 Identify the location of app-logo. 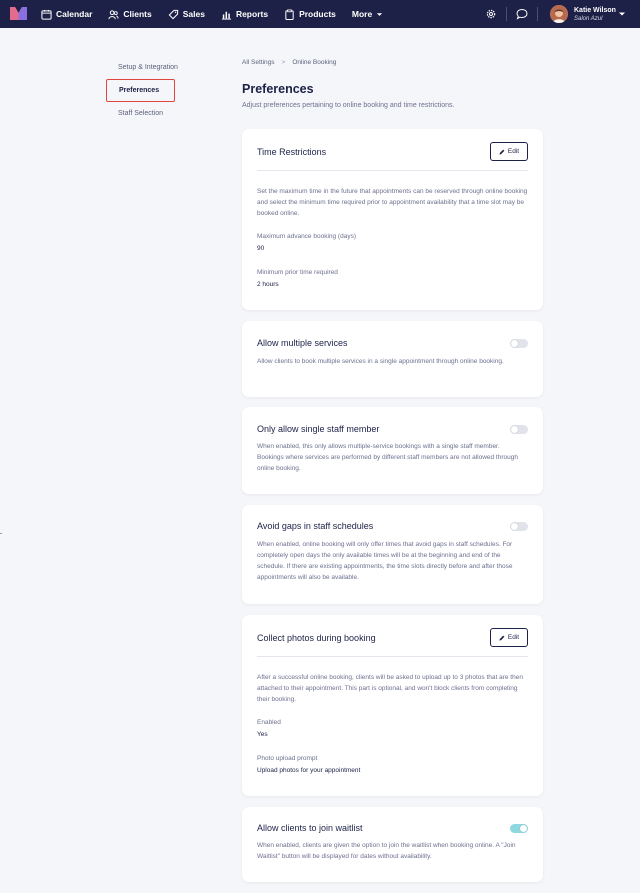
(18, 13).